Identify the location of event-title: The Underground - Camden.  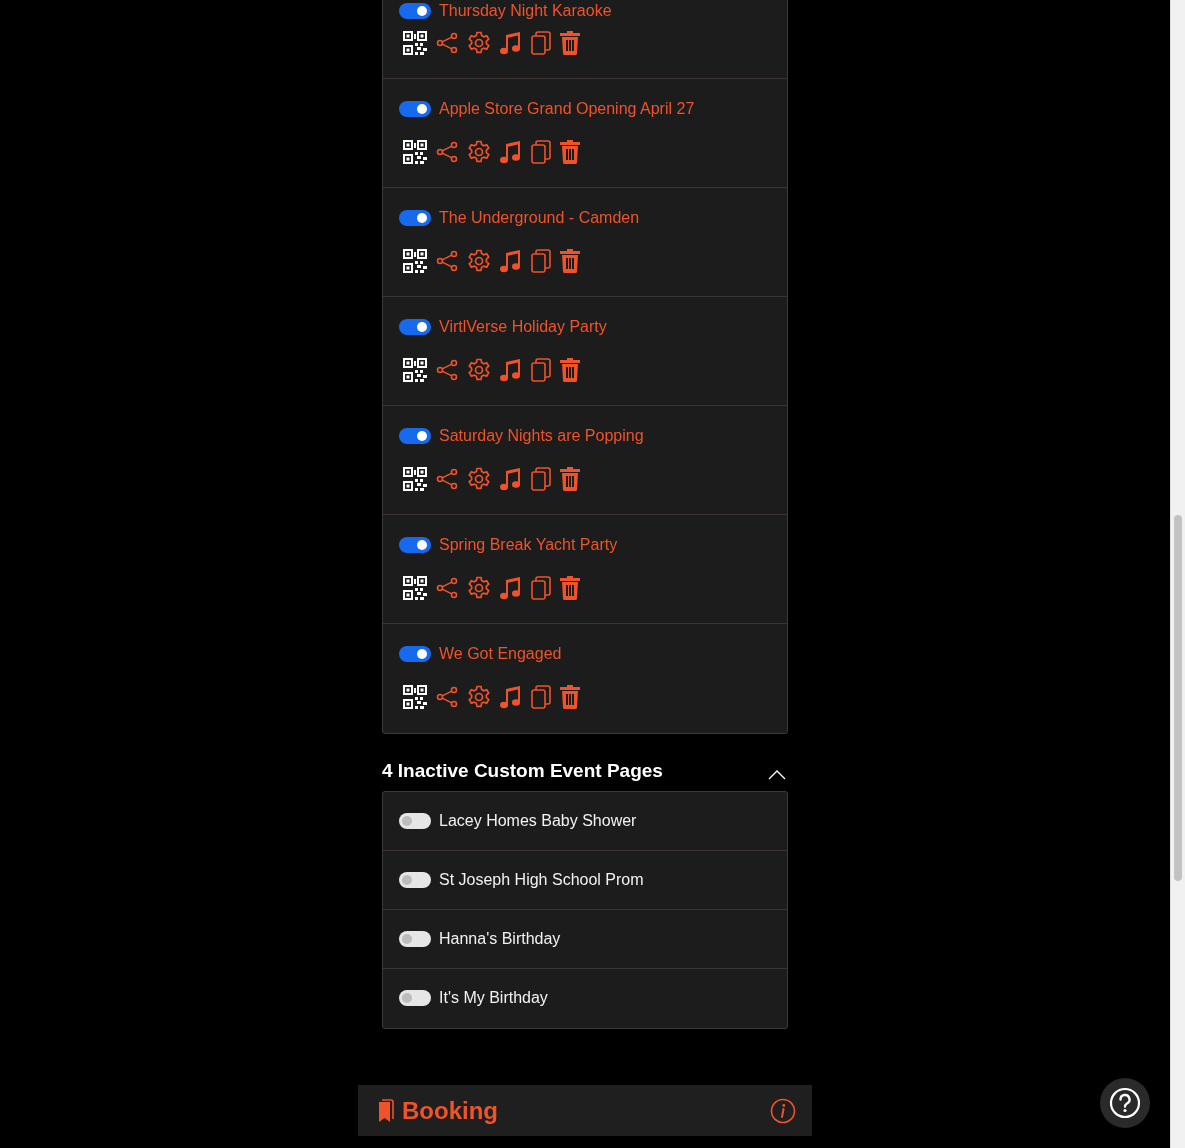
(539, 218).